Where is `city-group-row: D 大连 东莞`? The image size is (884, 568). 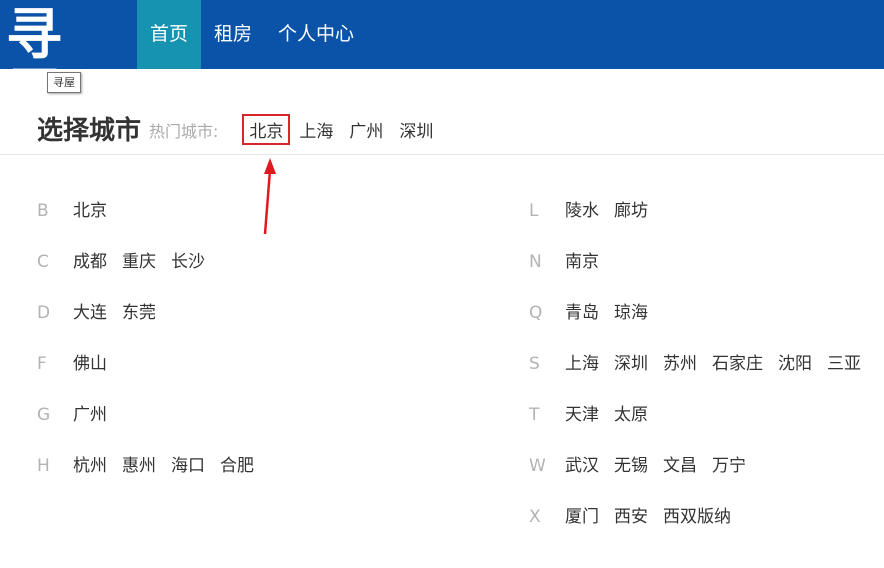 city-group-row: D 大连 东莞 is located at coordinates (153, 323).